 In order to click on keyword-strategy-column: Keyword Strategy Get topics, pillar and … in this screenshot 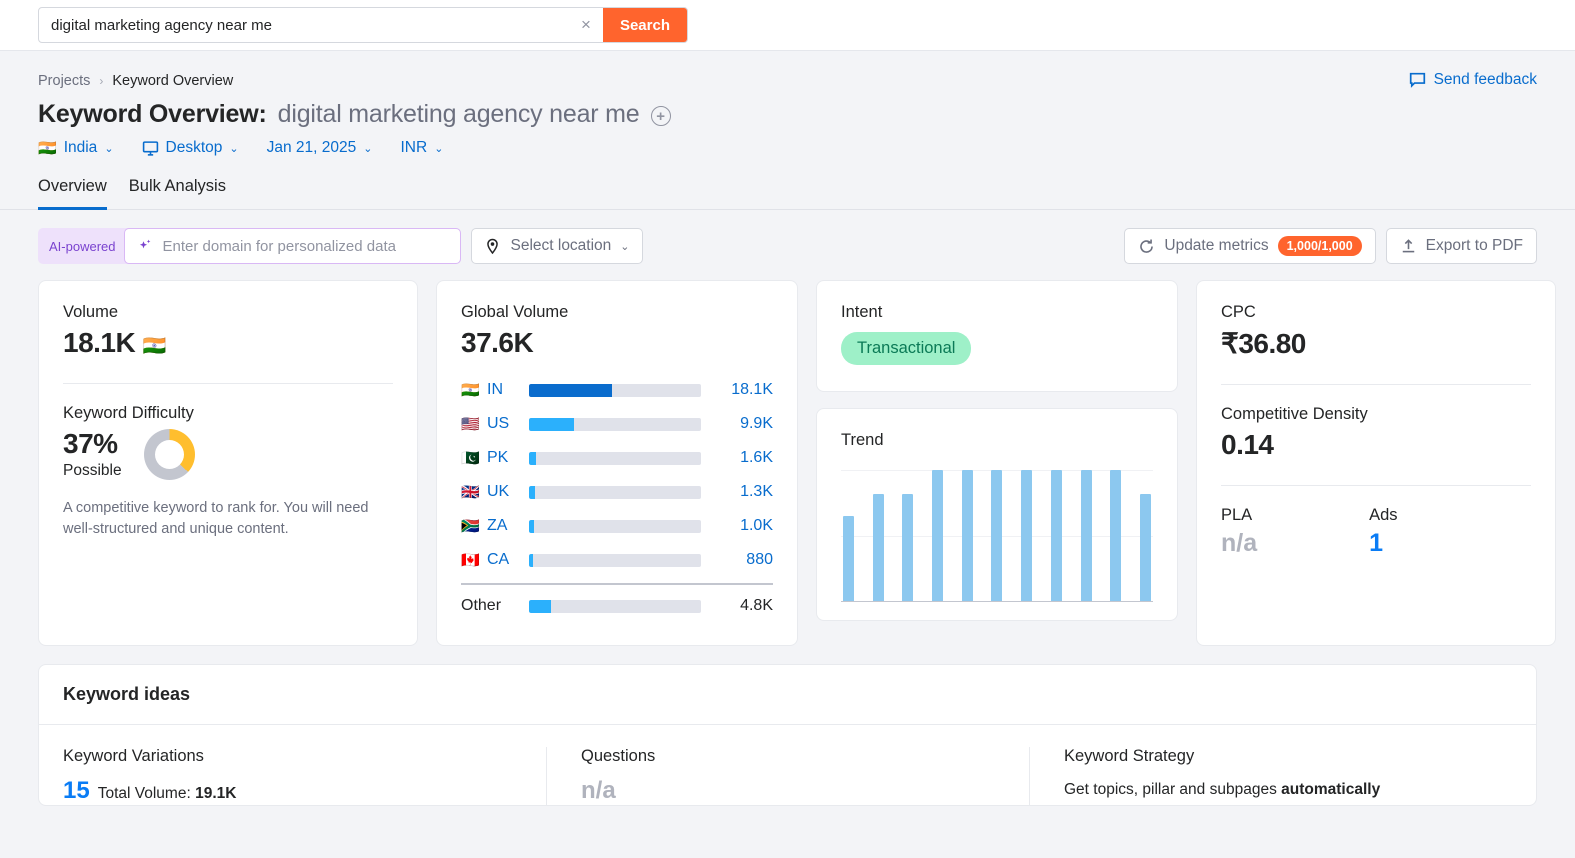, I will do `click(1270, 776)`.